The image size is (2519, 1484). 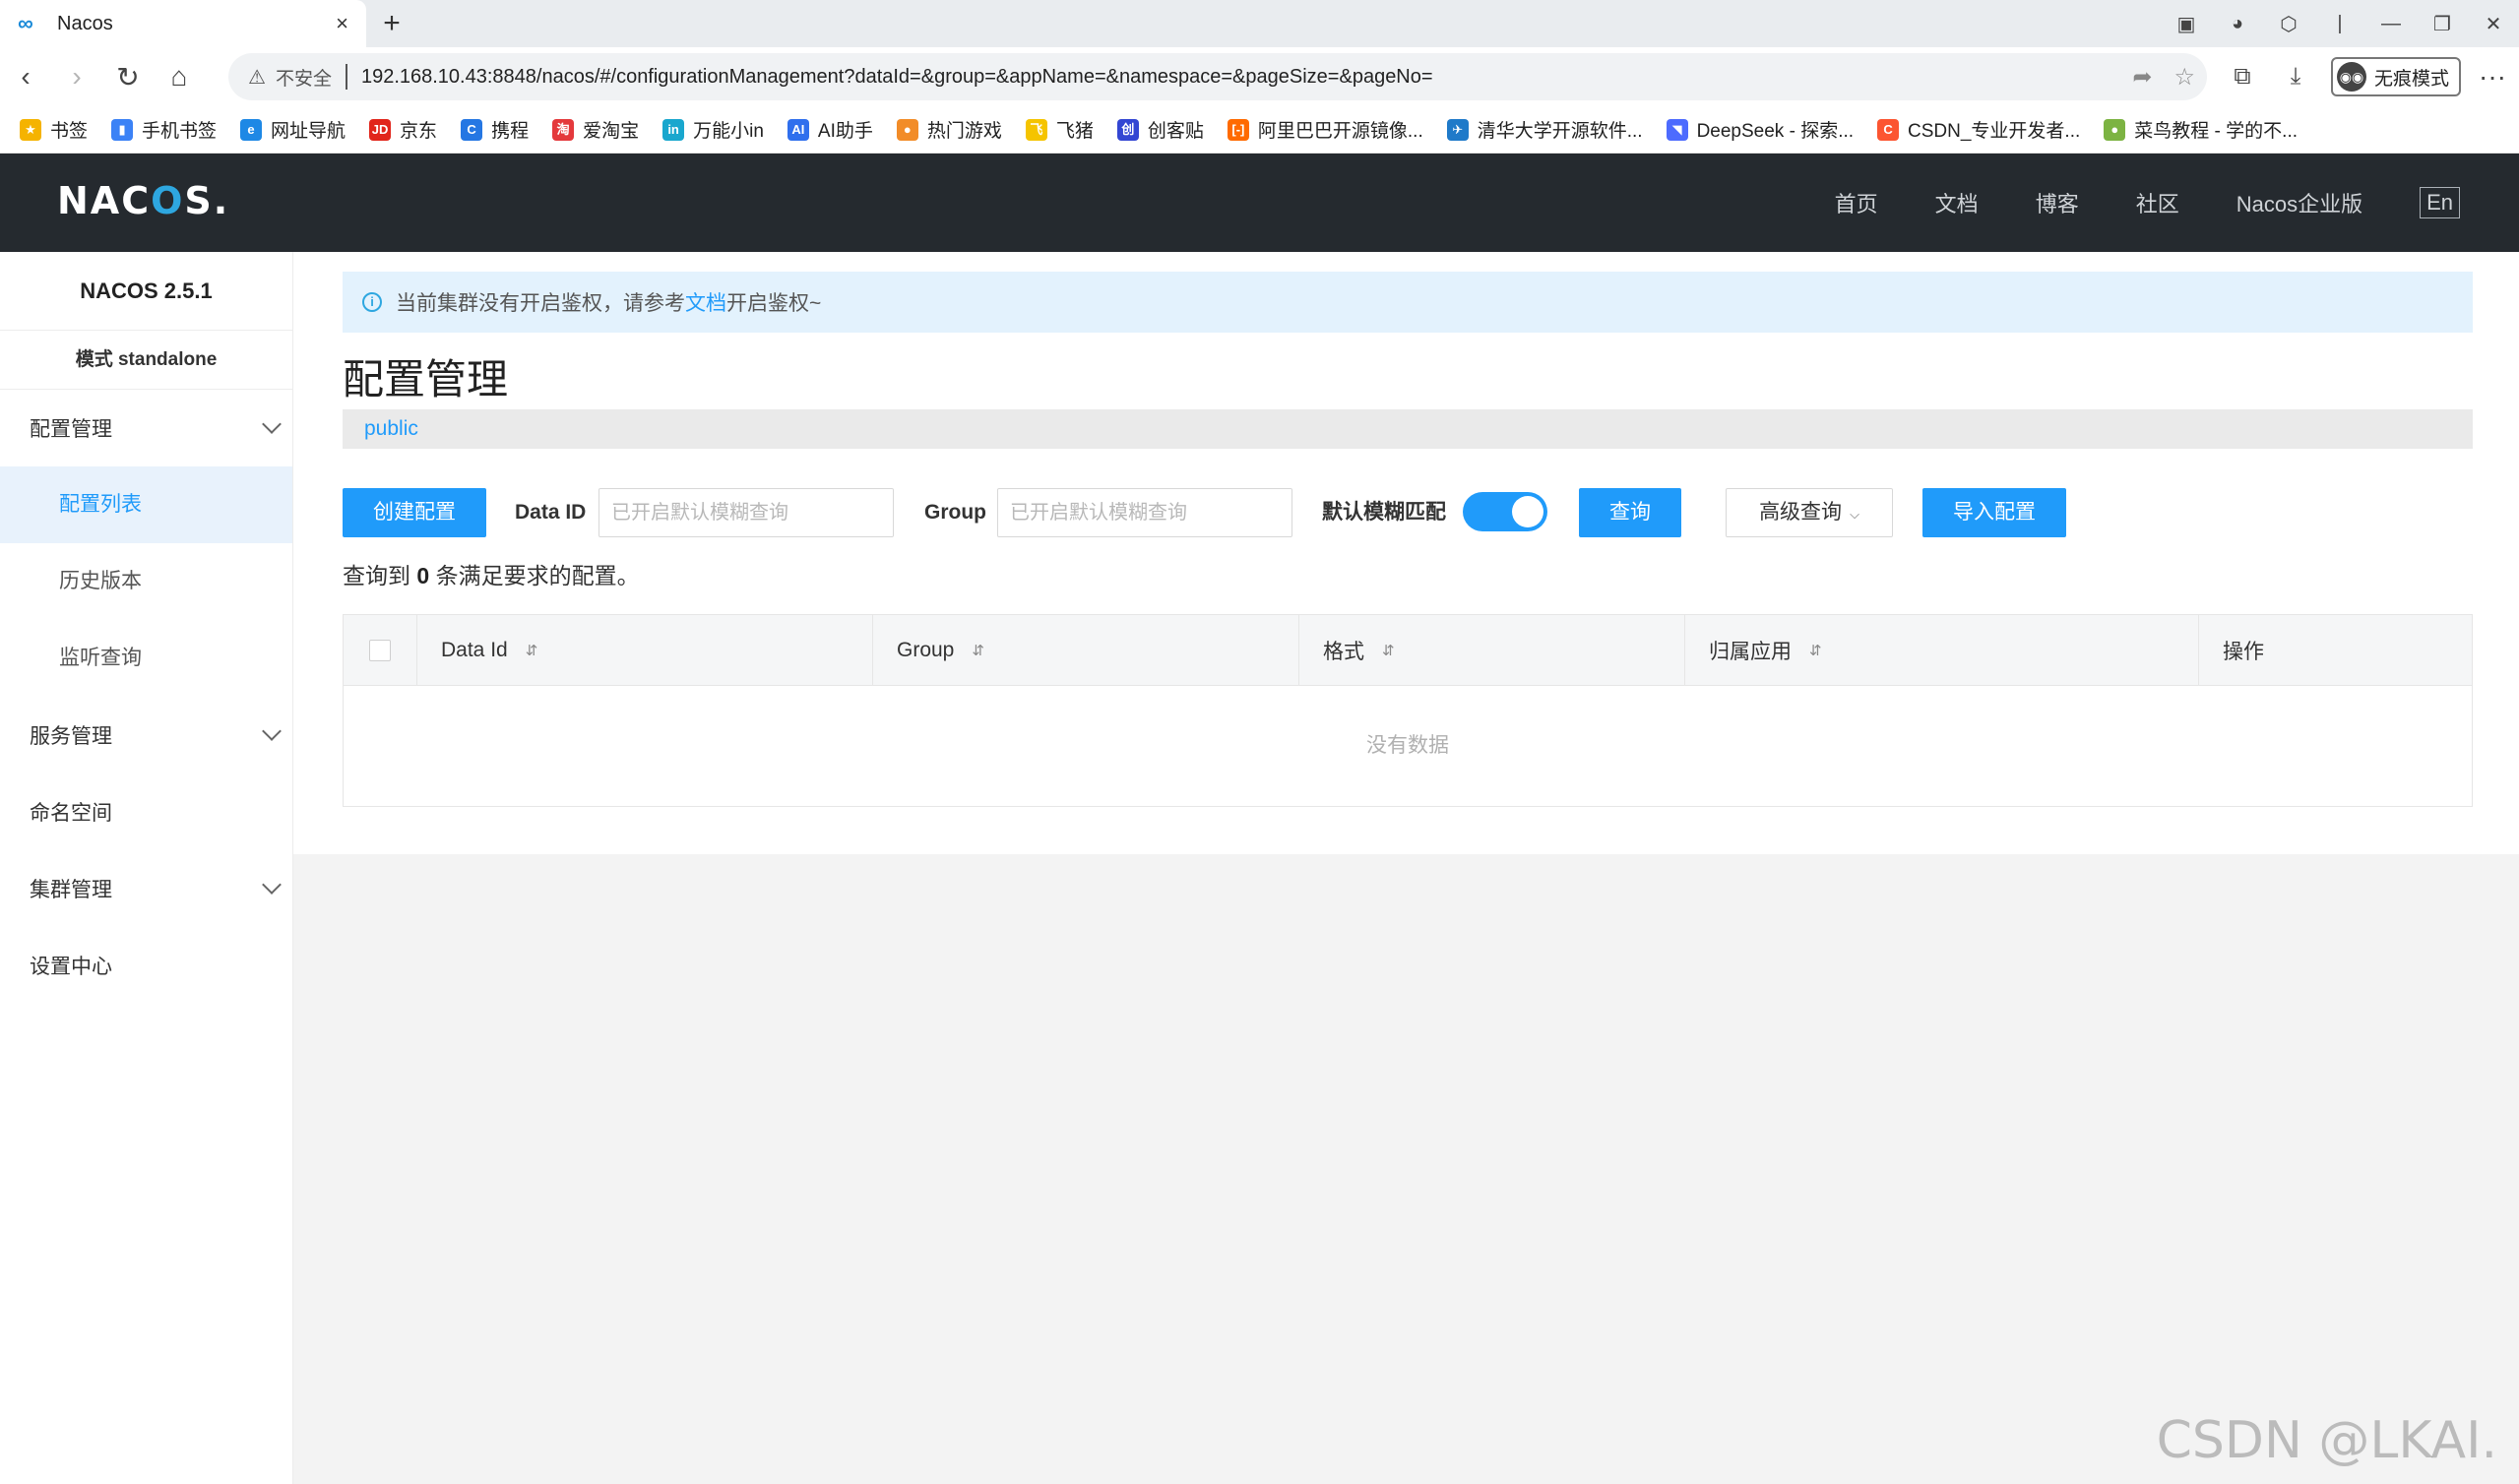 What do you see at coordinates (713, 129) in the screenshot?
I see `bookmark-item: in 万能小in` at bounding box center [713, 129].